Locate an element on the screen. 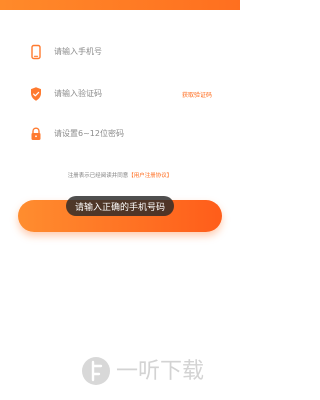  phone-input: 请输入手机号 is located at coordinates (133, 52).